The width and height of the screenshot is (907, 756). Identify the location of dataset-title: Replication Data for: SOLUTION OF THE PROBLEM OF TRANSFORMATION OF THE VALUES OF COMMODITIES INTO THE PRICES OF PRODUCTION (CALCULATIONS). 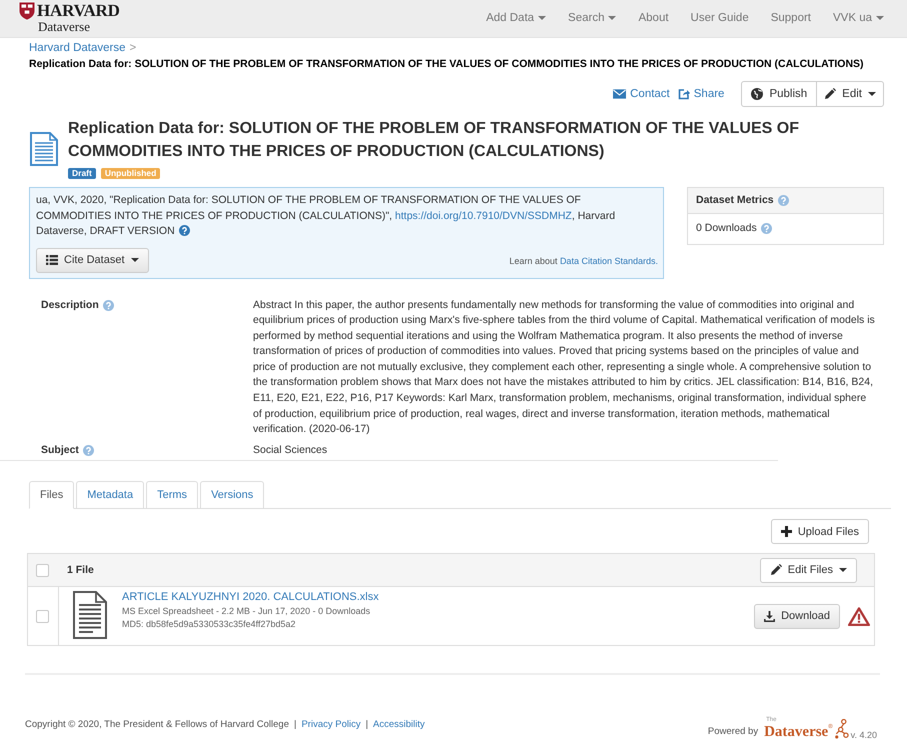
(434, 140).